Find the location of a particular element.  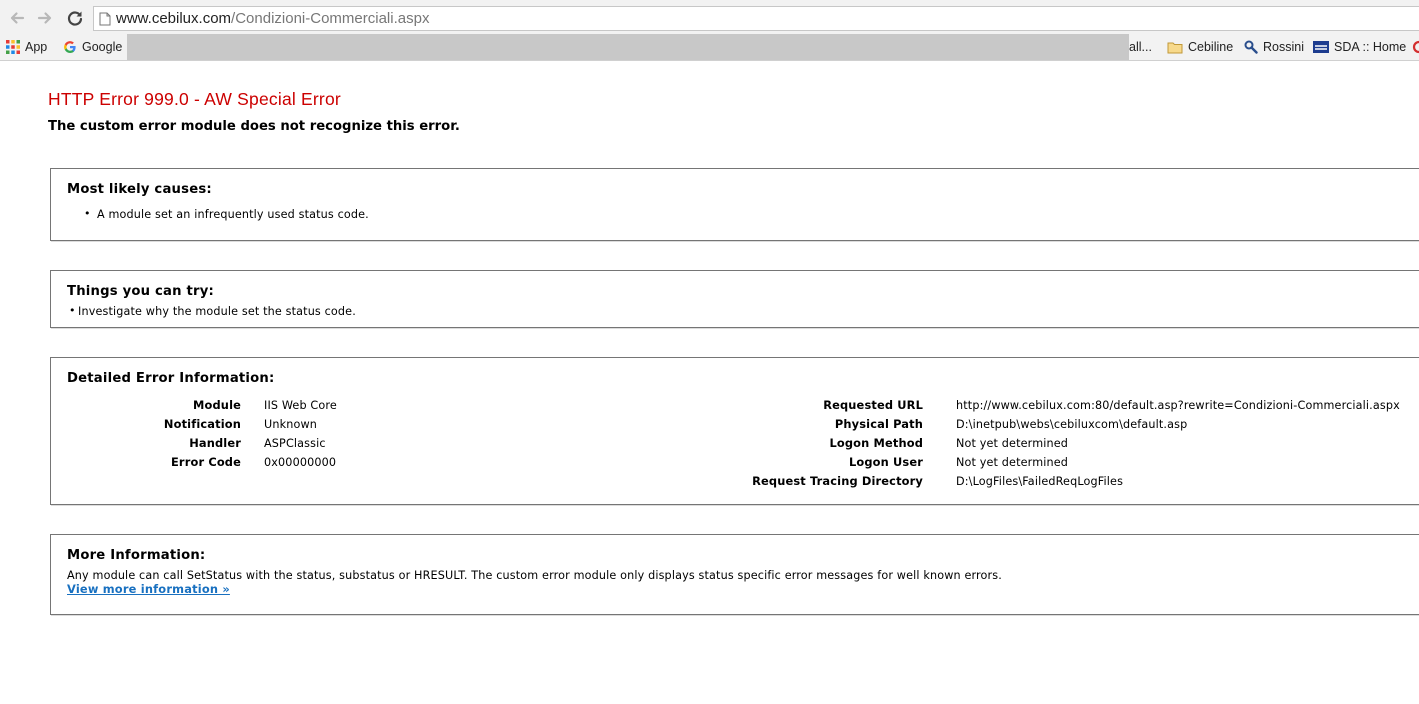

arrow-left-icon is located at coordinates (17, 18).